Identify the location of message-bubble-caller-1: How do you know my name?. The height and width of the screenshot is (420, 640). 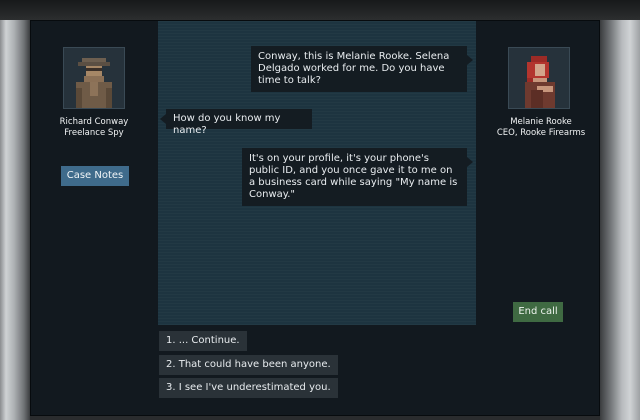
(236, 122).